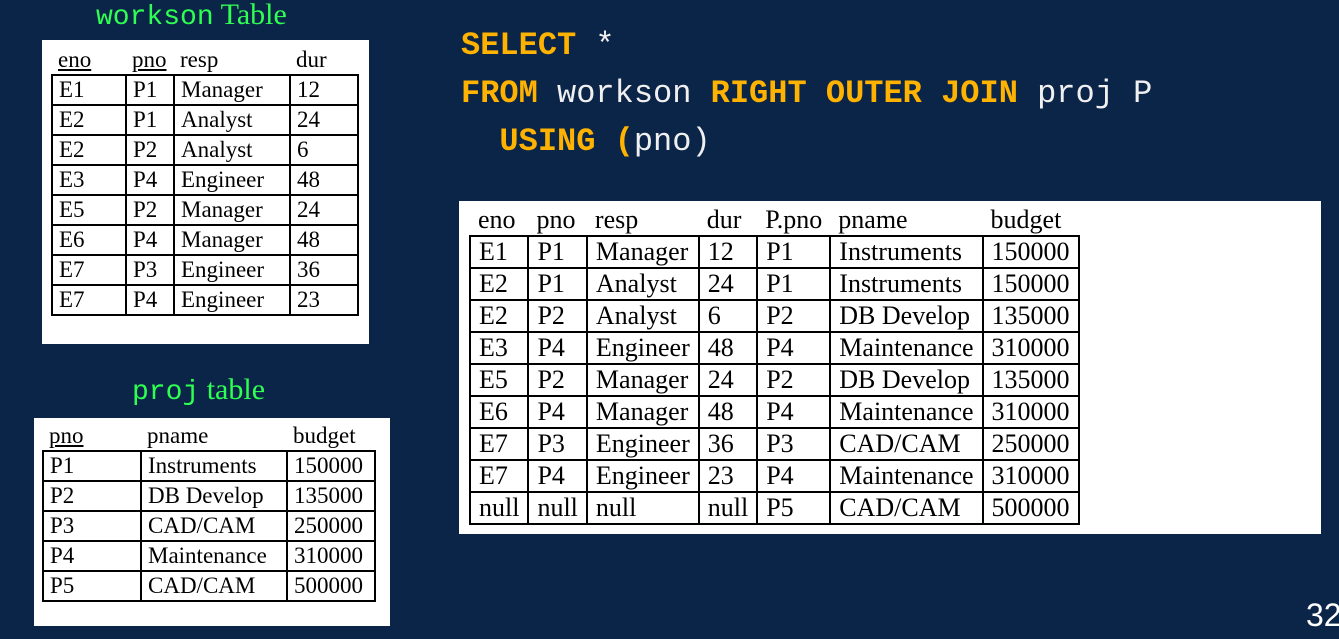 Image resolution: width=1339 pixels, height=639 pixels. I want to click on workson-header-eno: eno, so click(75, 59).